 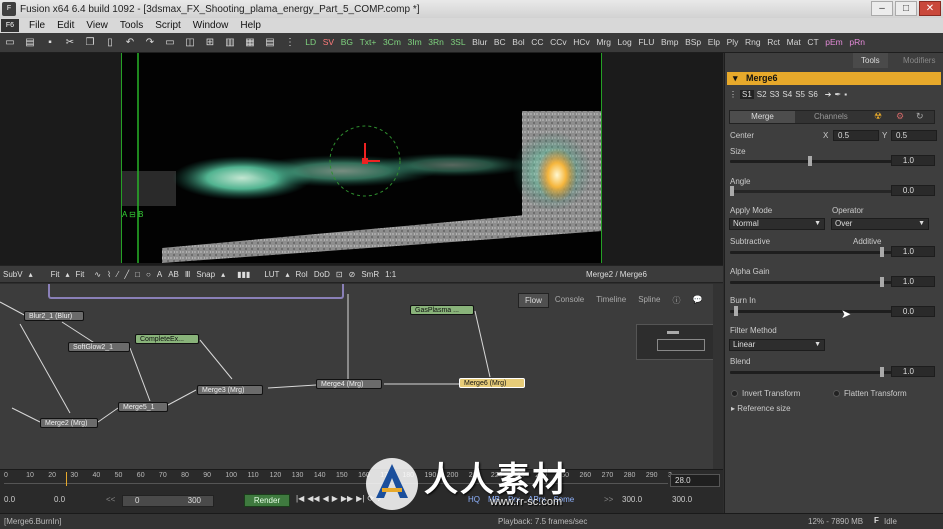 What do you see at coordinates (878, 116) in the screenshot?
I see `radiation-icon: ☢` at bounding box center [878, 116].